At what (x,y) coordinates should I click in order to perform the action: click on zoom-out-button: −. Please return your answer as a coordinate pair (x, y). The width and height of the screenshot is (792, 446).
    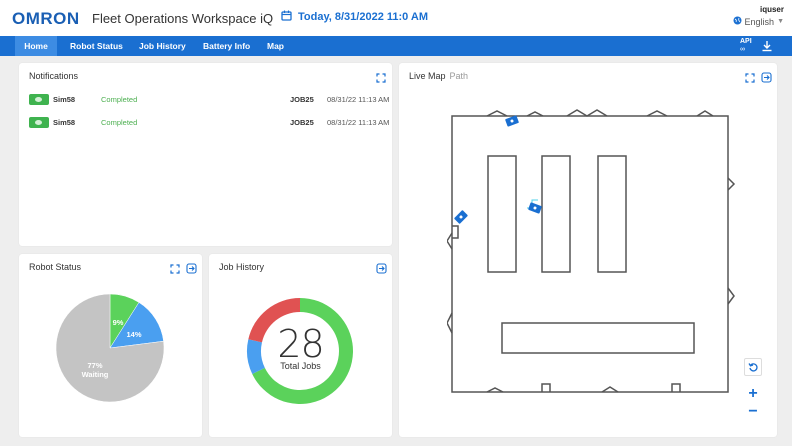
    Looking at the image, I should click on (753, 412).